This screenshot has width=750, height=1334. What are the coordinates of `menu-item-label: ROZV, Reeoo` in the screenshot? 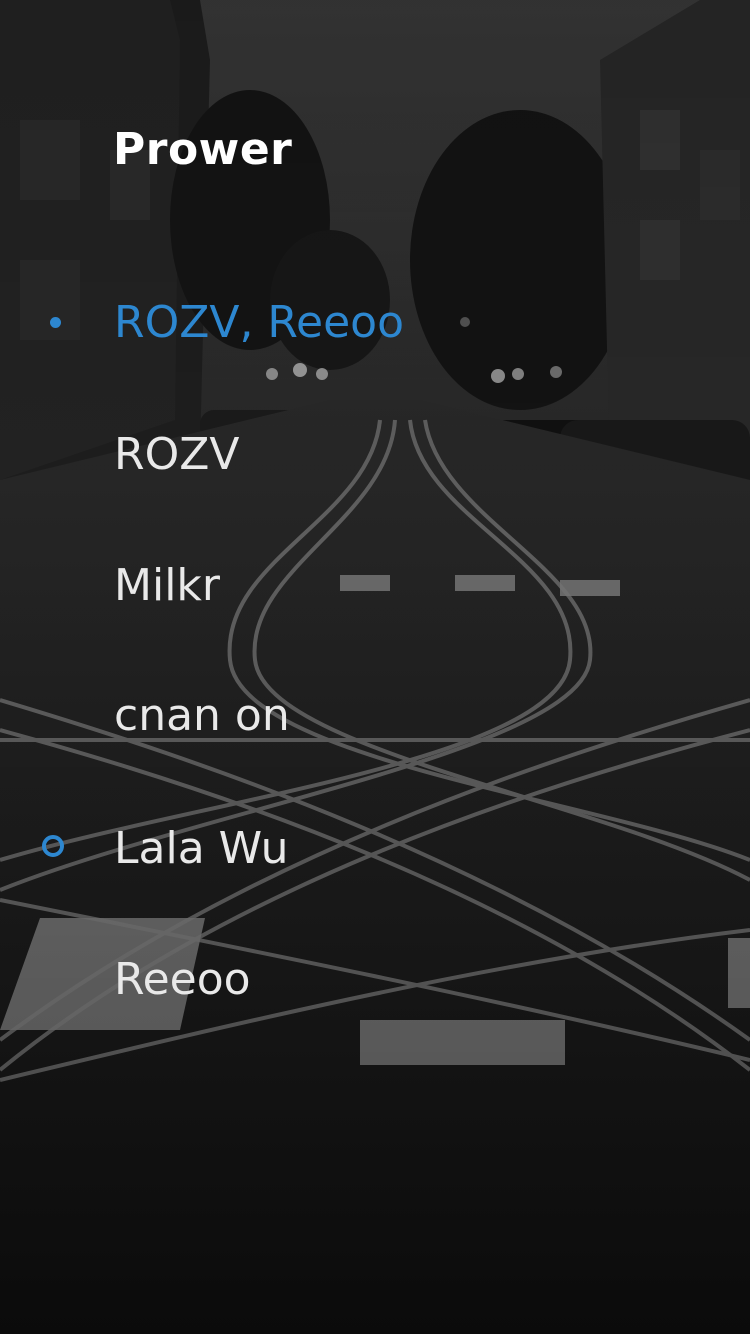 It's located at (259, 322).